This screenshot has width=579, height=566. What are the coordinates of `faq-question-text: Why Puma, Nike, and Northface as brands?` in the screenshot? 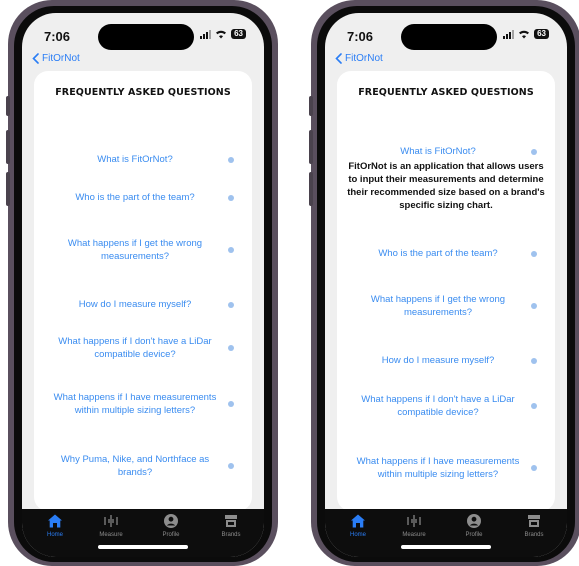 It's located at (135, 466).